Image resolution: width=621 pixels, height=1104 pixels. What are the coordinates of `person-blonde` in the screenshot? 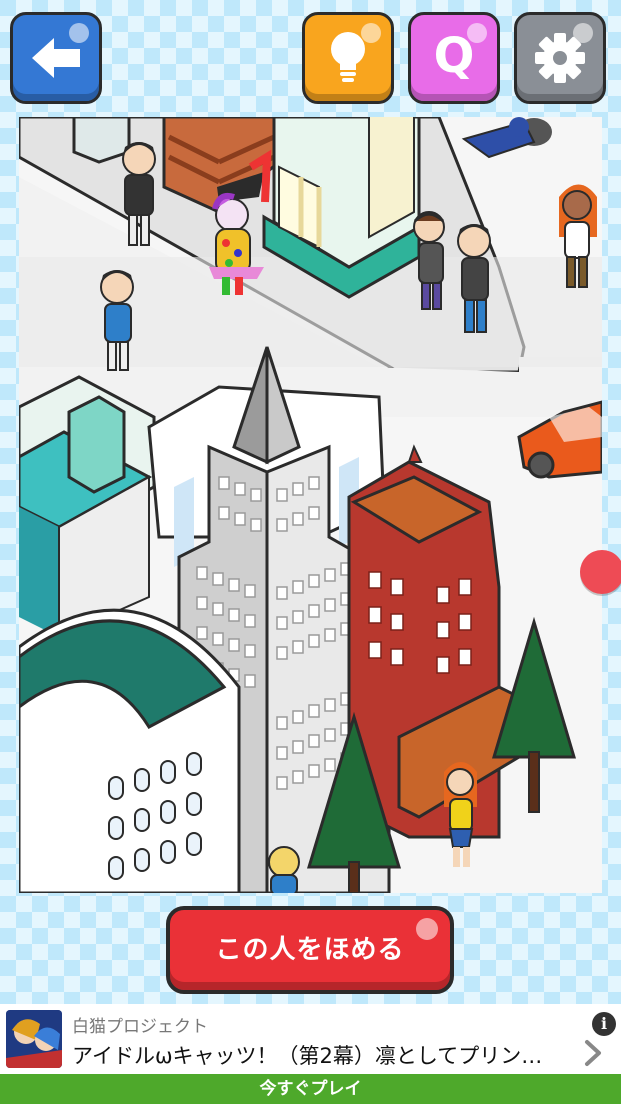 It's located at (284, 869).